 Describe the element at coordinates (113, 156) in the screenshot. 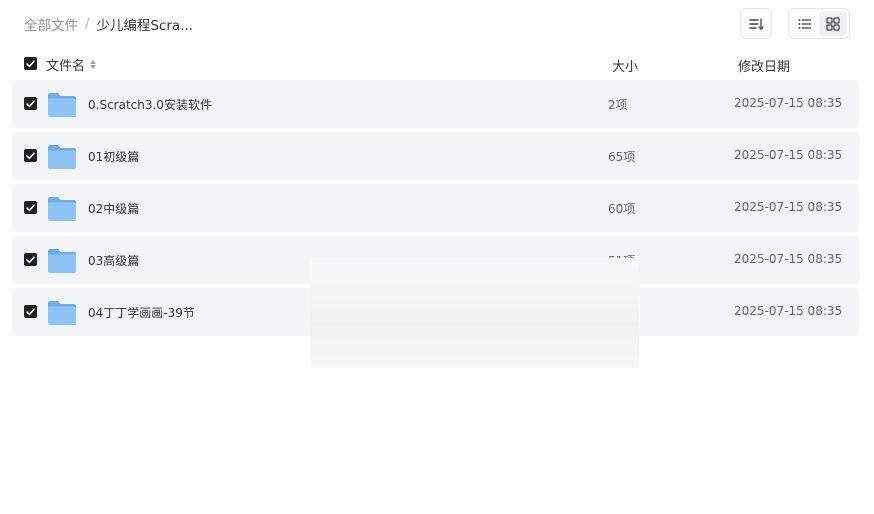

I see `file-name: 01初级篇` at that location.